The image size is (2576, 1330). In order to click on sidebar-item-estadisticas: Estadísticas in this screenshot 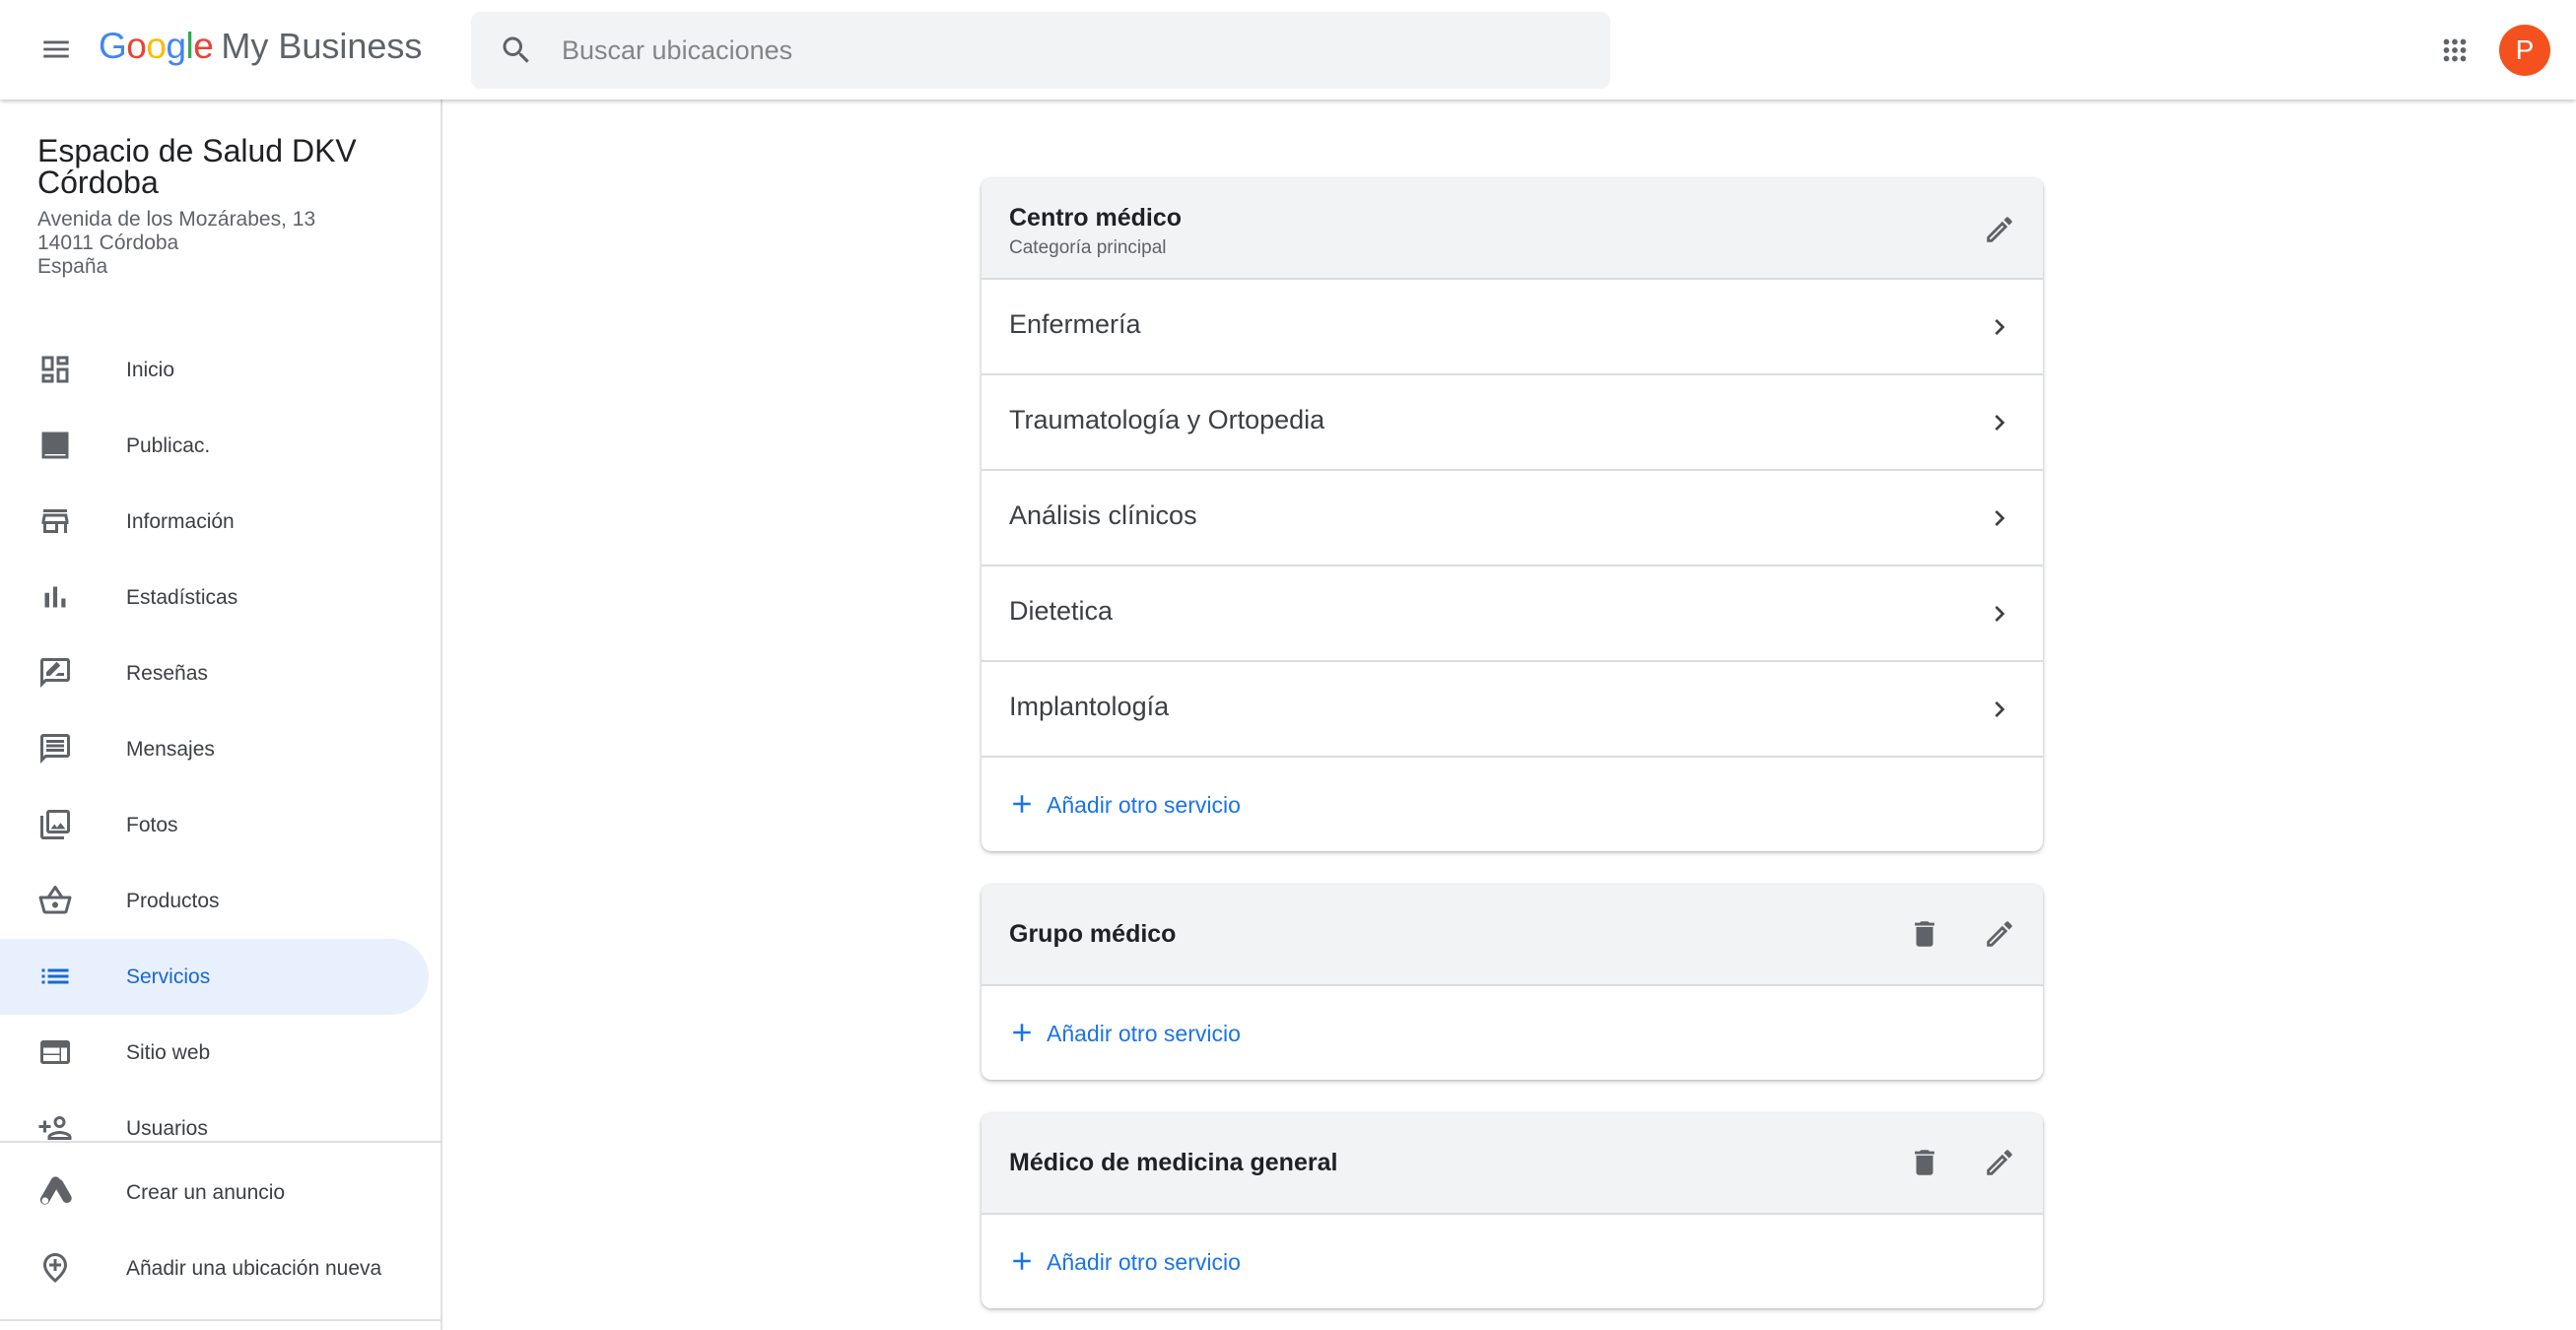, I will do `click(214, 598)`.